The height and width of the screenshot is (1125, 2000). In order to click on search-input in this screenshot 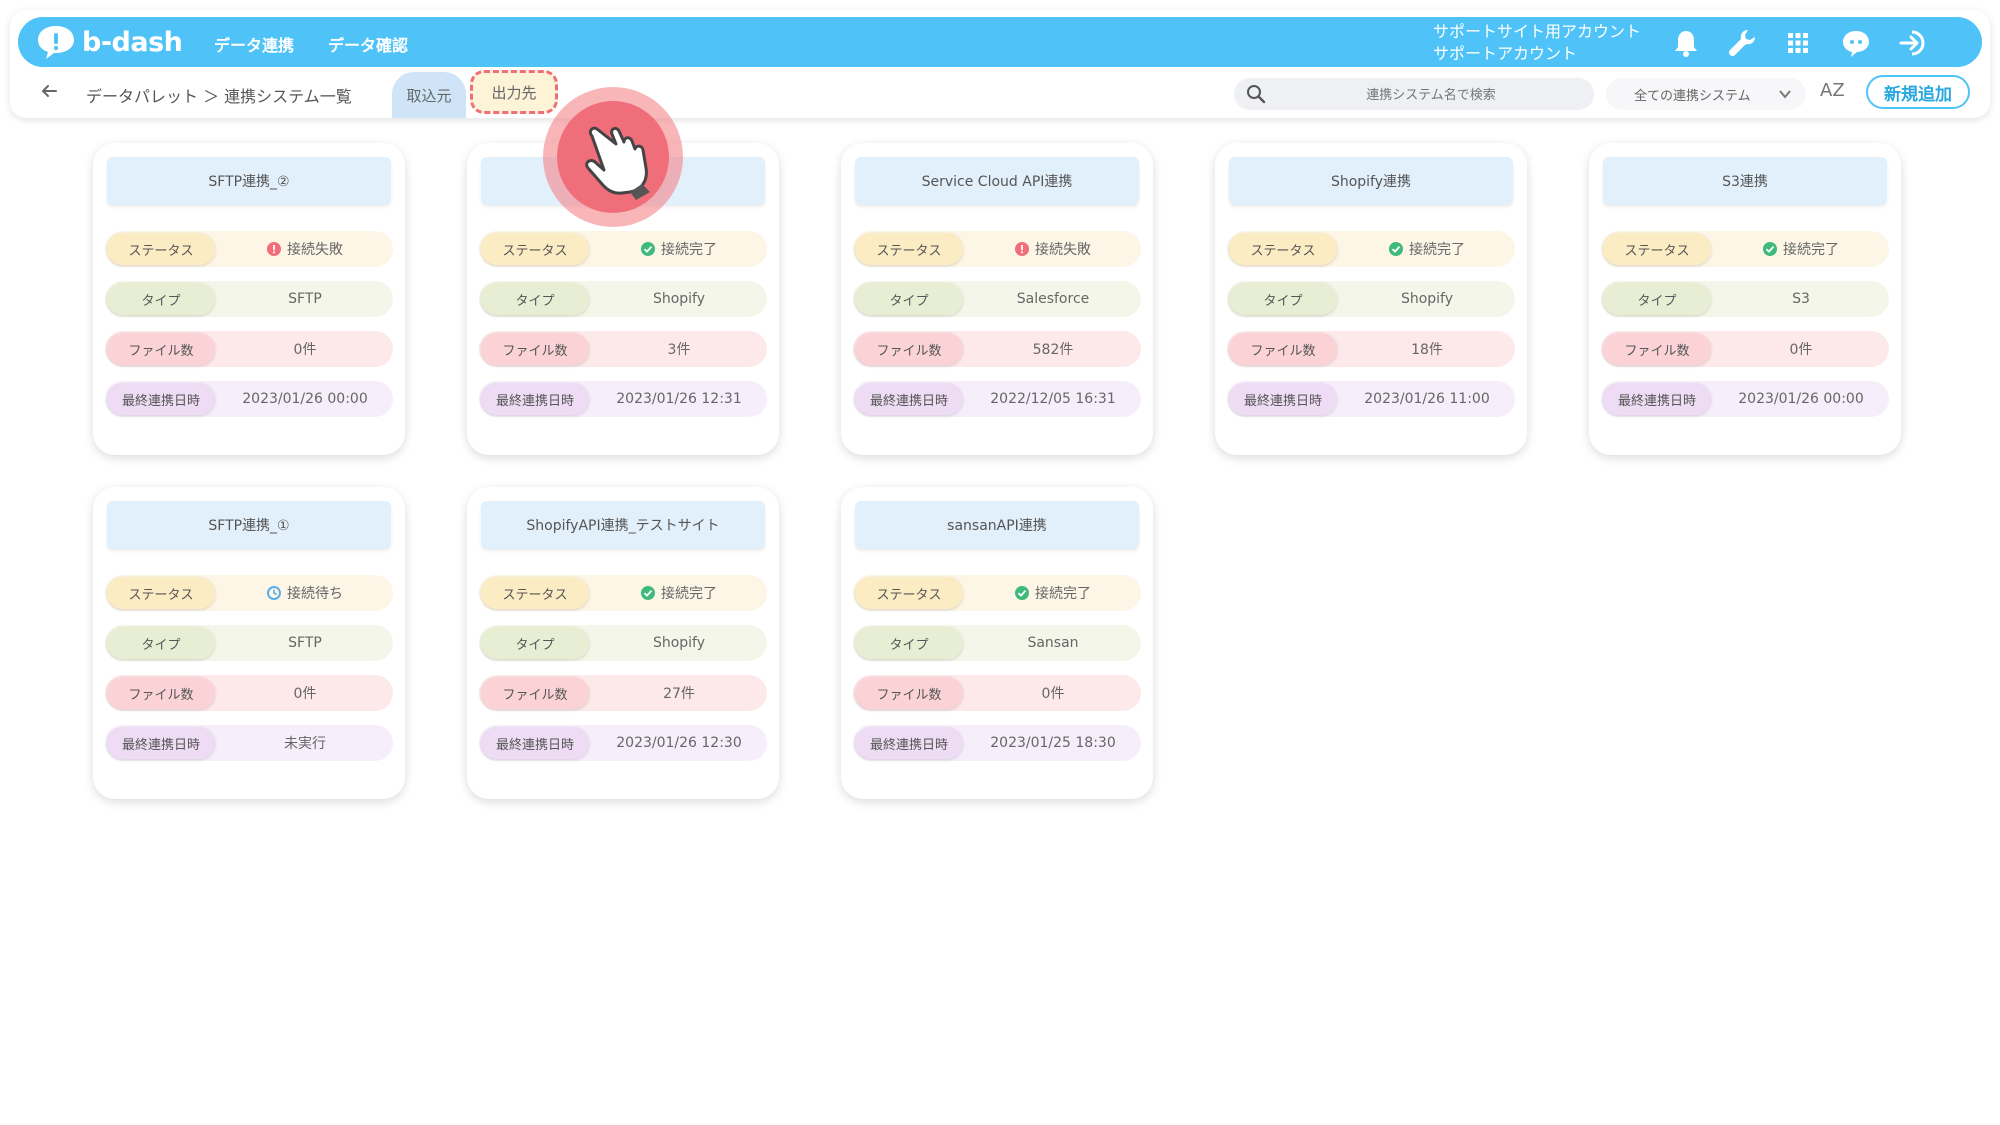, I will do `click(1431, 95)`.